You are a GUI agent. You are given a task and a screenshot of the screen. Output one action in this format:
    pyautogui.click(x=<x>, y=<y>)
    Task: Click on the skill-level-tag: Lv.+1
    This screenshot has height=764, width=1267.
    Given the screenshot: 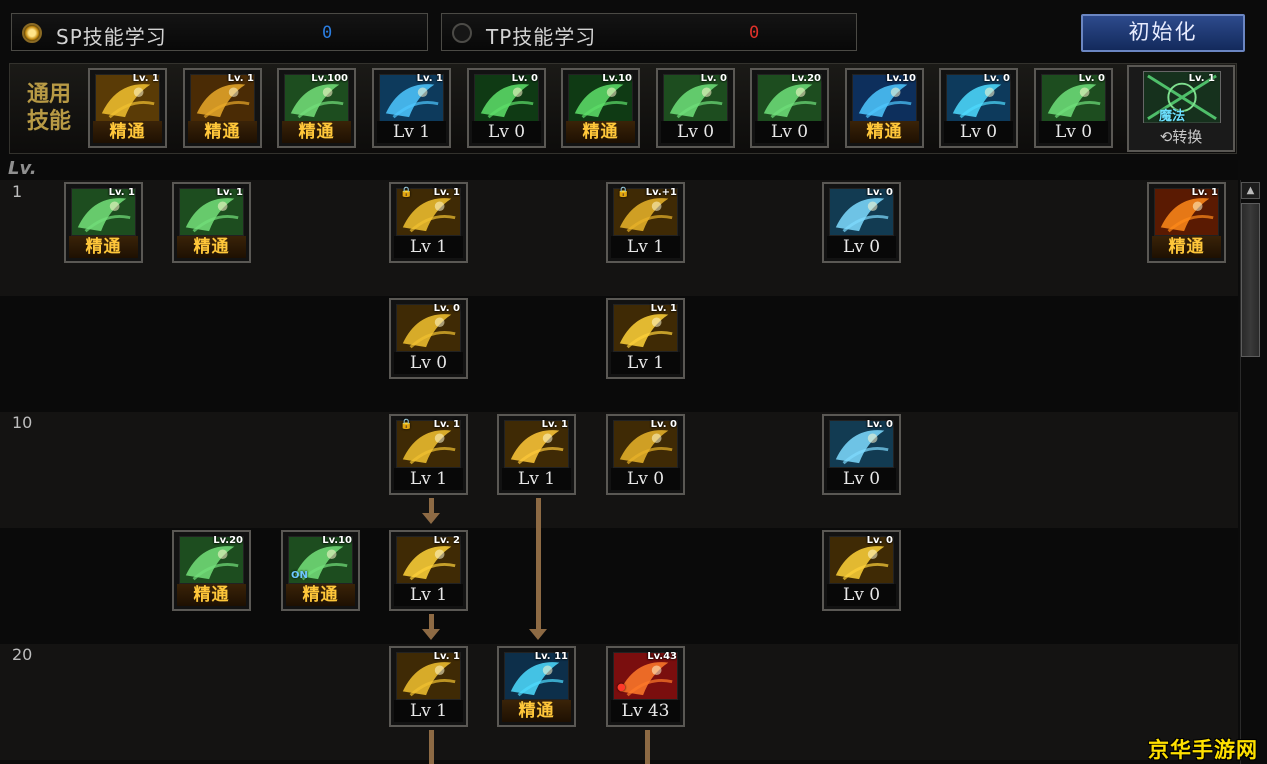 What is the action you would take?
    pyautogui.click(x=661, y=192)
    